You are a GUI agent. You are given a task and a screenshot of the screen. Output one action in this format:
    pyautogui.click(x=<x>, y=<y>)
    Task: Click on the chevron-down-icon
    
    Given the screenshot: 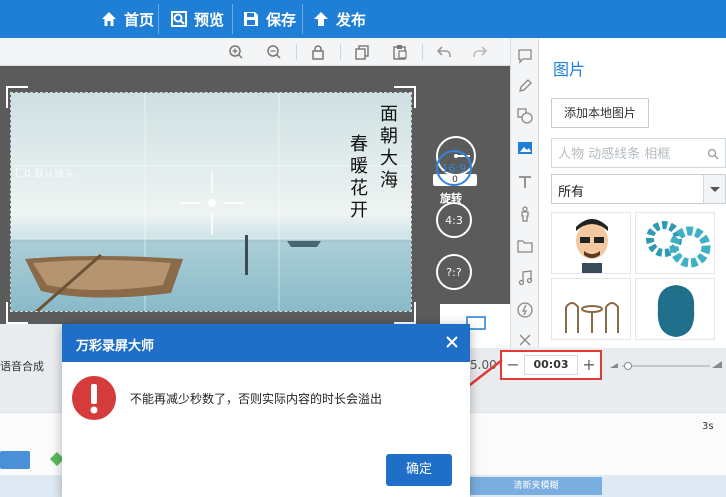 What is the action you would take?
    pyautogui.click(x=714, y=189)
    